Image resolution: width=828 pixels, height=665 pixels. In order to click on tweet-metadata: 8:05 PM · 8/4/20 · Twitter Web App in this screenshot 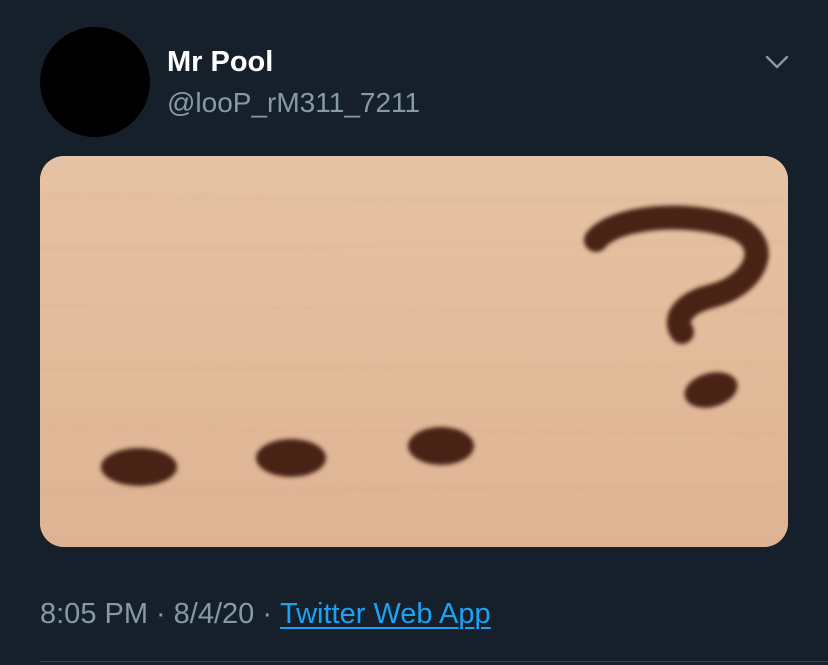, I will do `click(265, 614)`.